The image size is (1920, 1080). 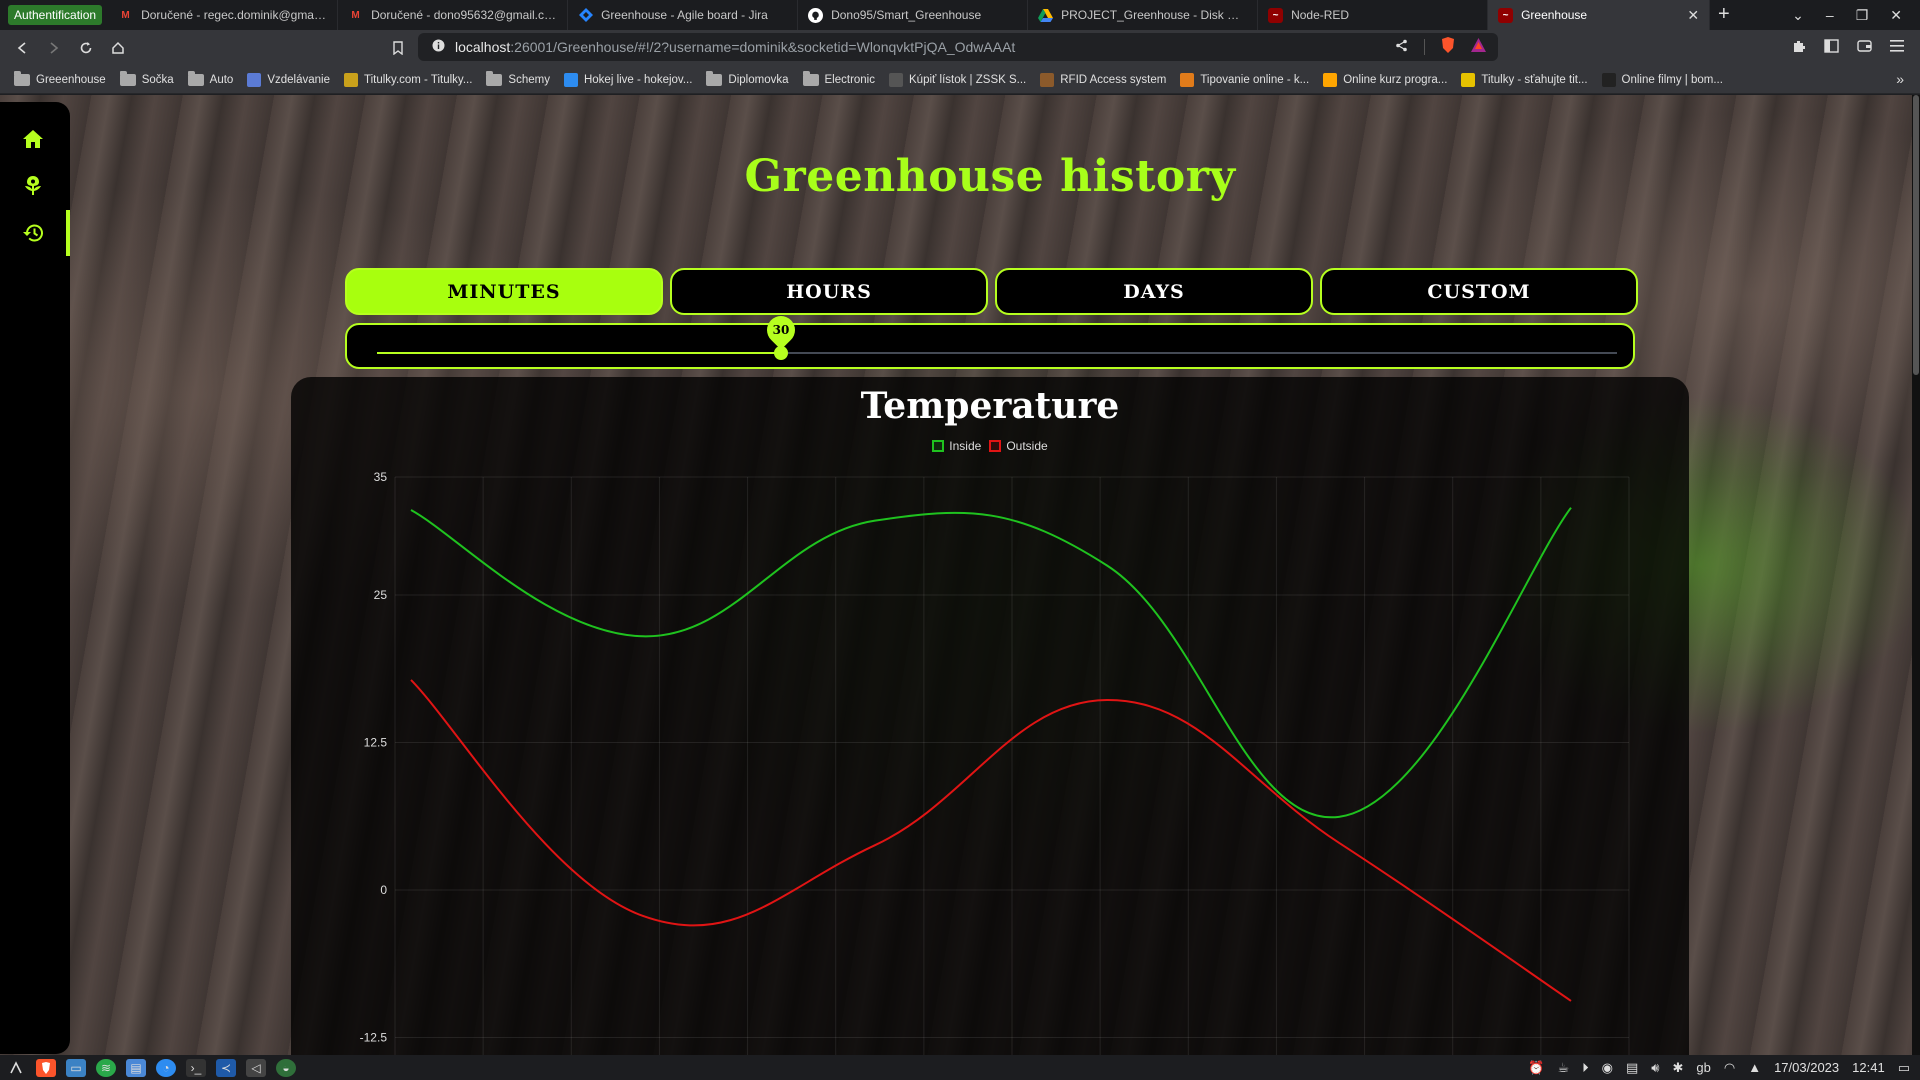 I want to click on media-player-icon: ⏵, so click(x=1585, y=1068).